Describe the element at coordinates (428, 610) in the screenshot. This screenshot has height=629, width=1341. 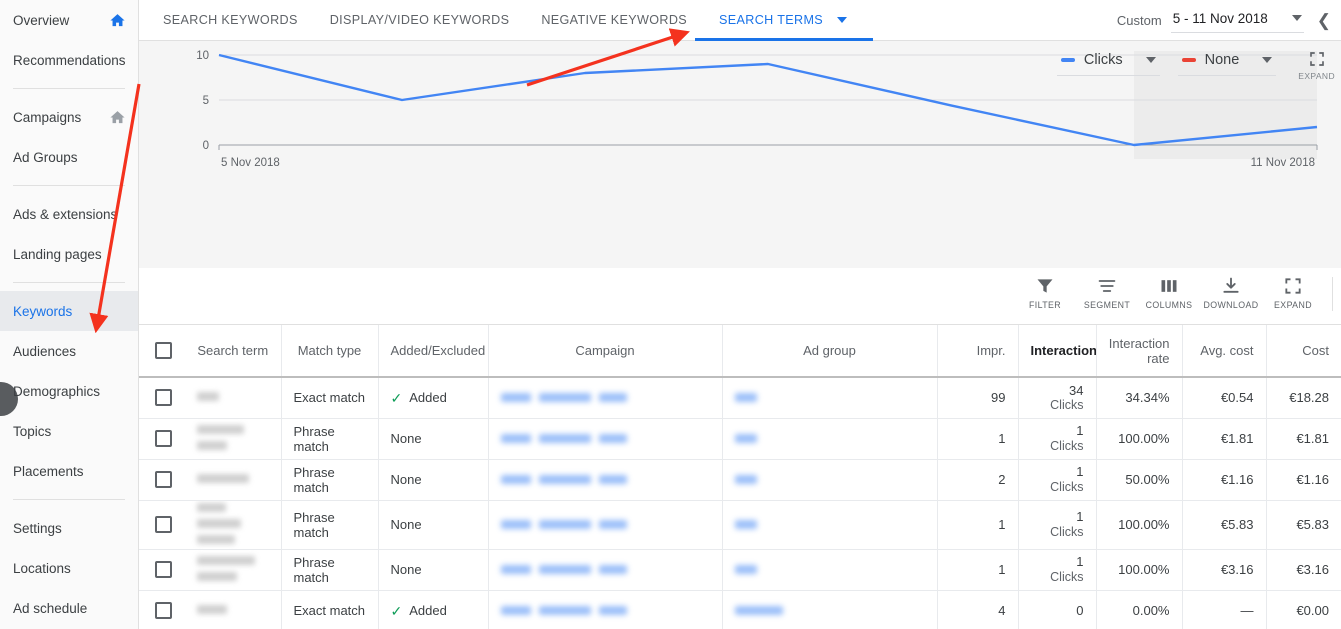
I see `added-label: Added` at that location.